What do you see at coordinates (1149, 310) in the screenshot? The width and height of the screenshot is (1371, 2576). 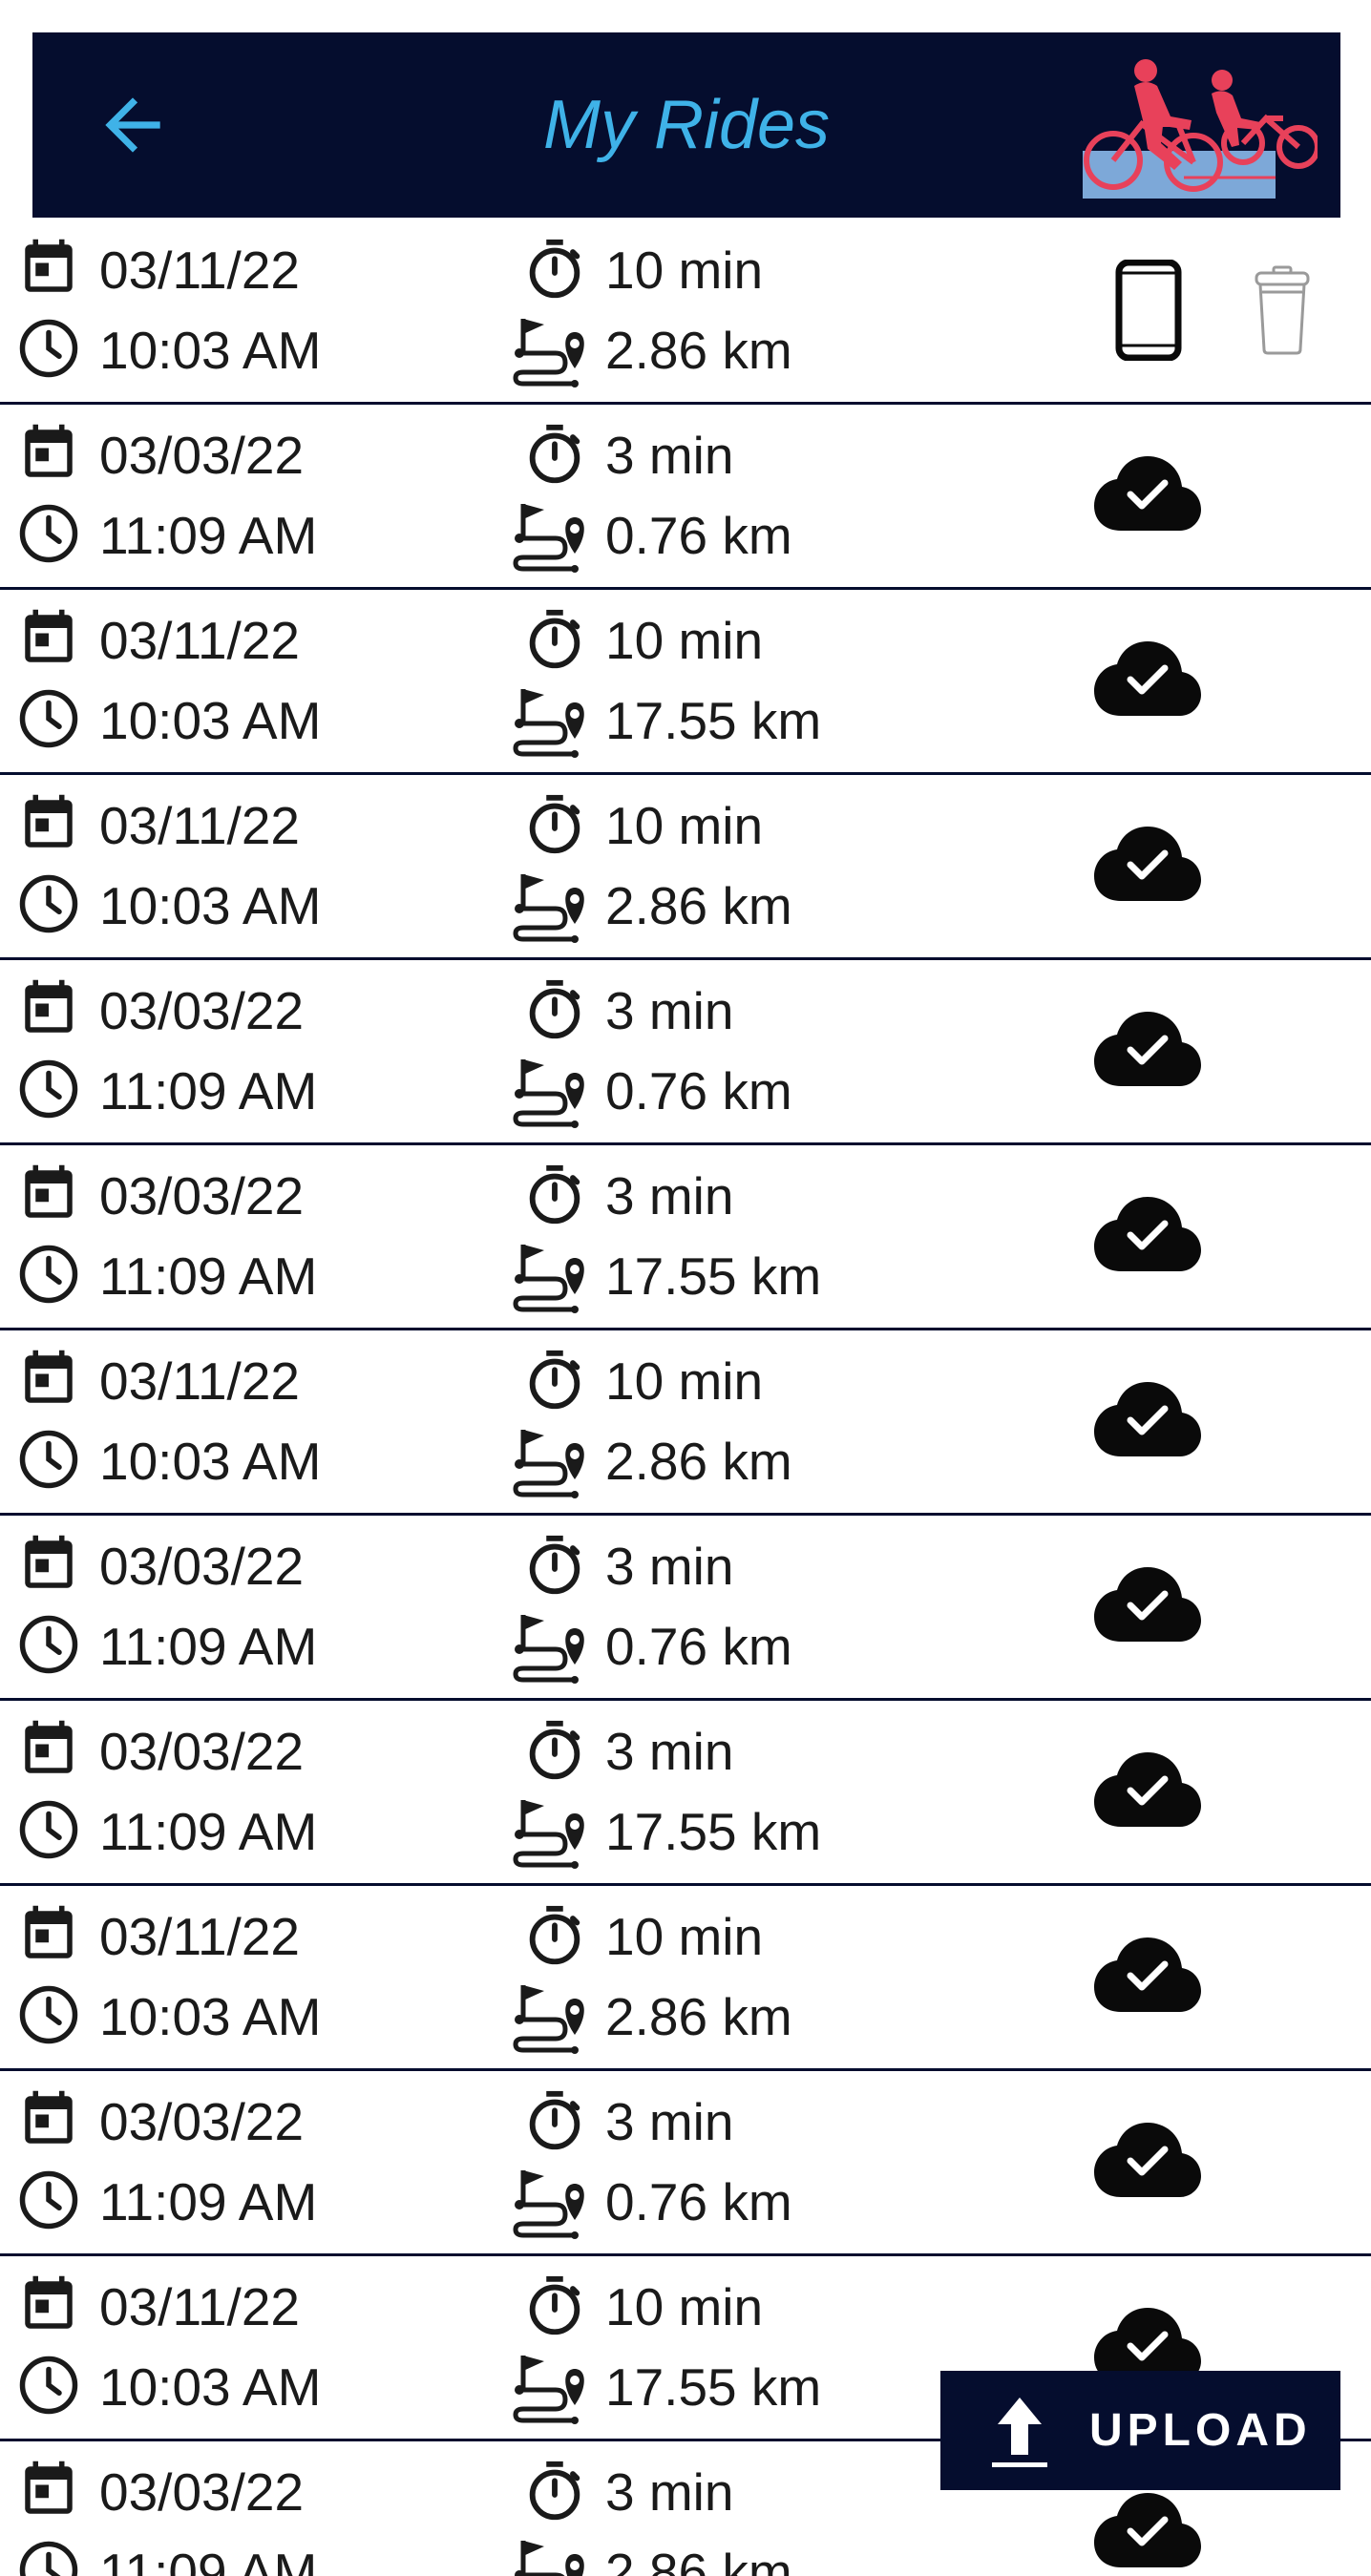 I see `smartphone-icon` at bounding box center [1149, 310].